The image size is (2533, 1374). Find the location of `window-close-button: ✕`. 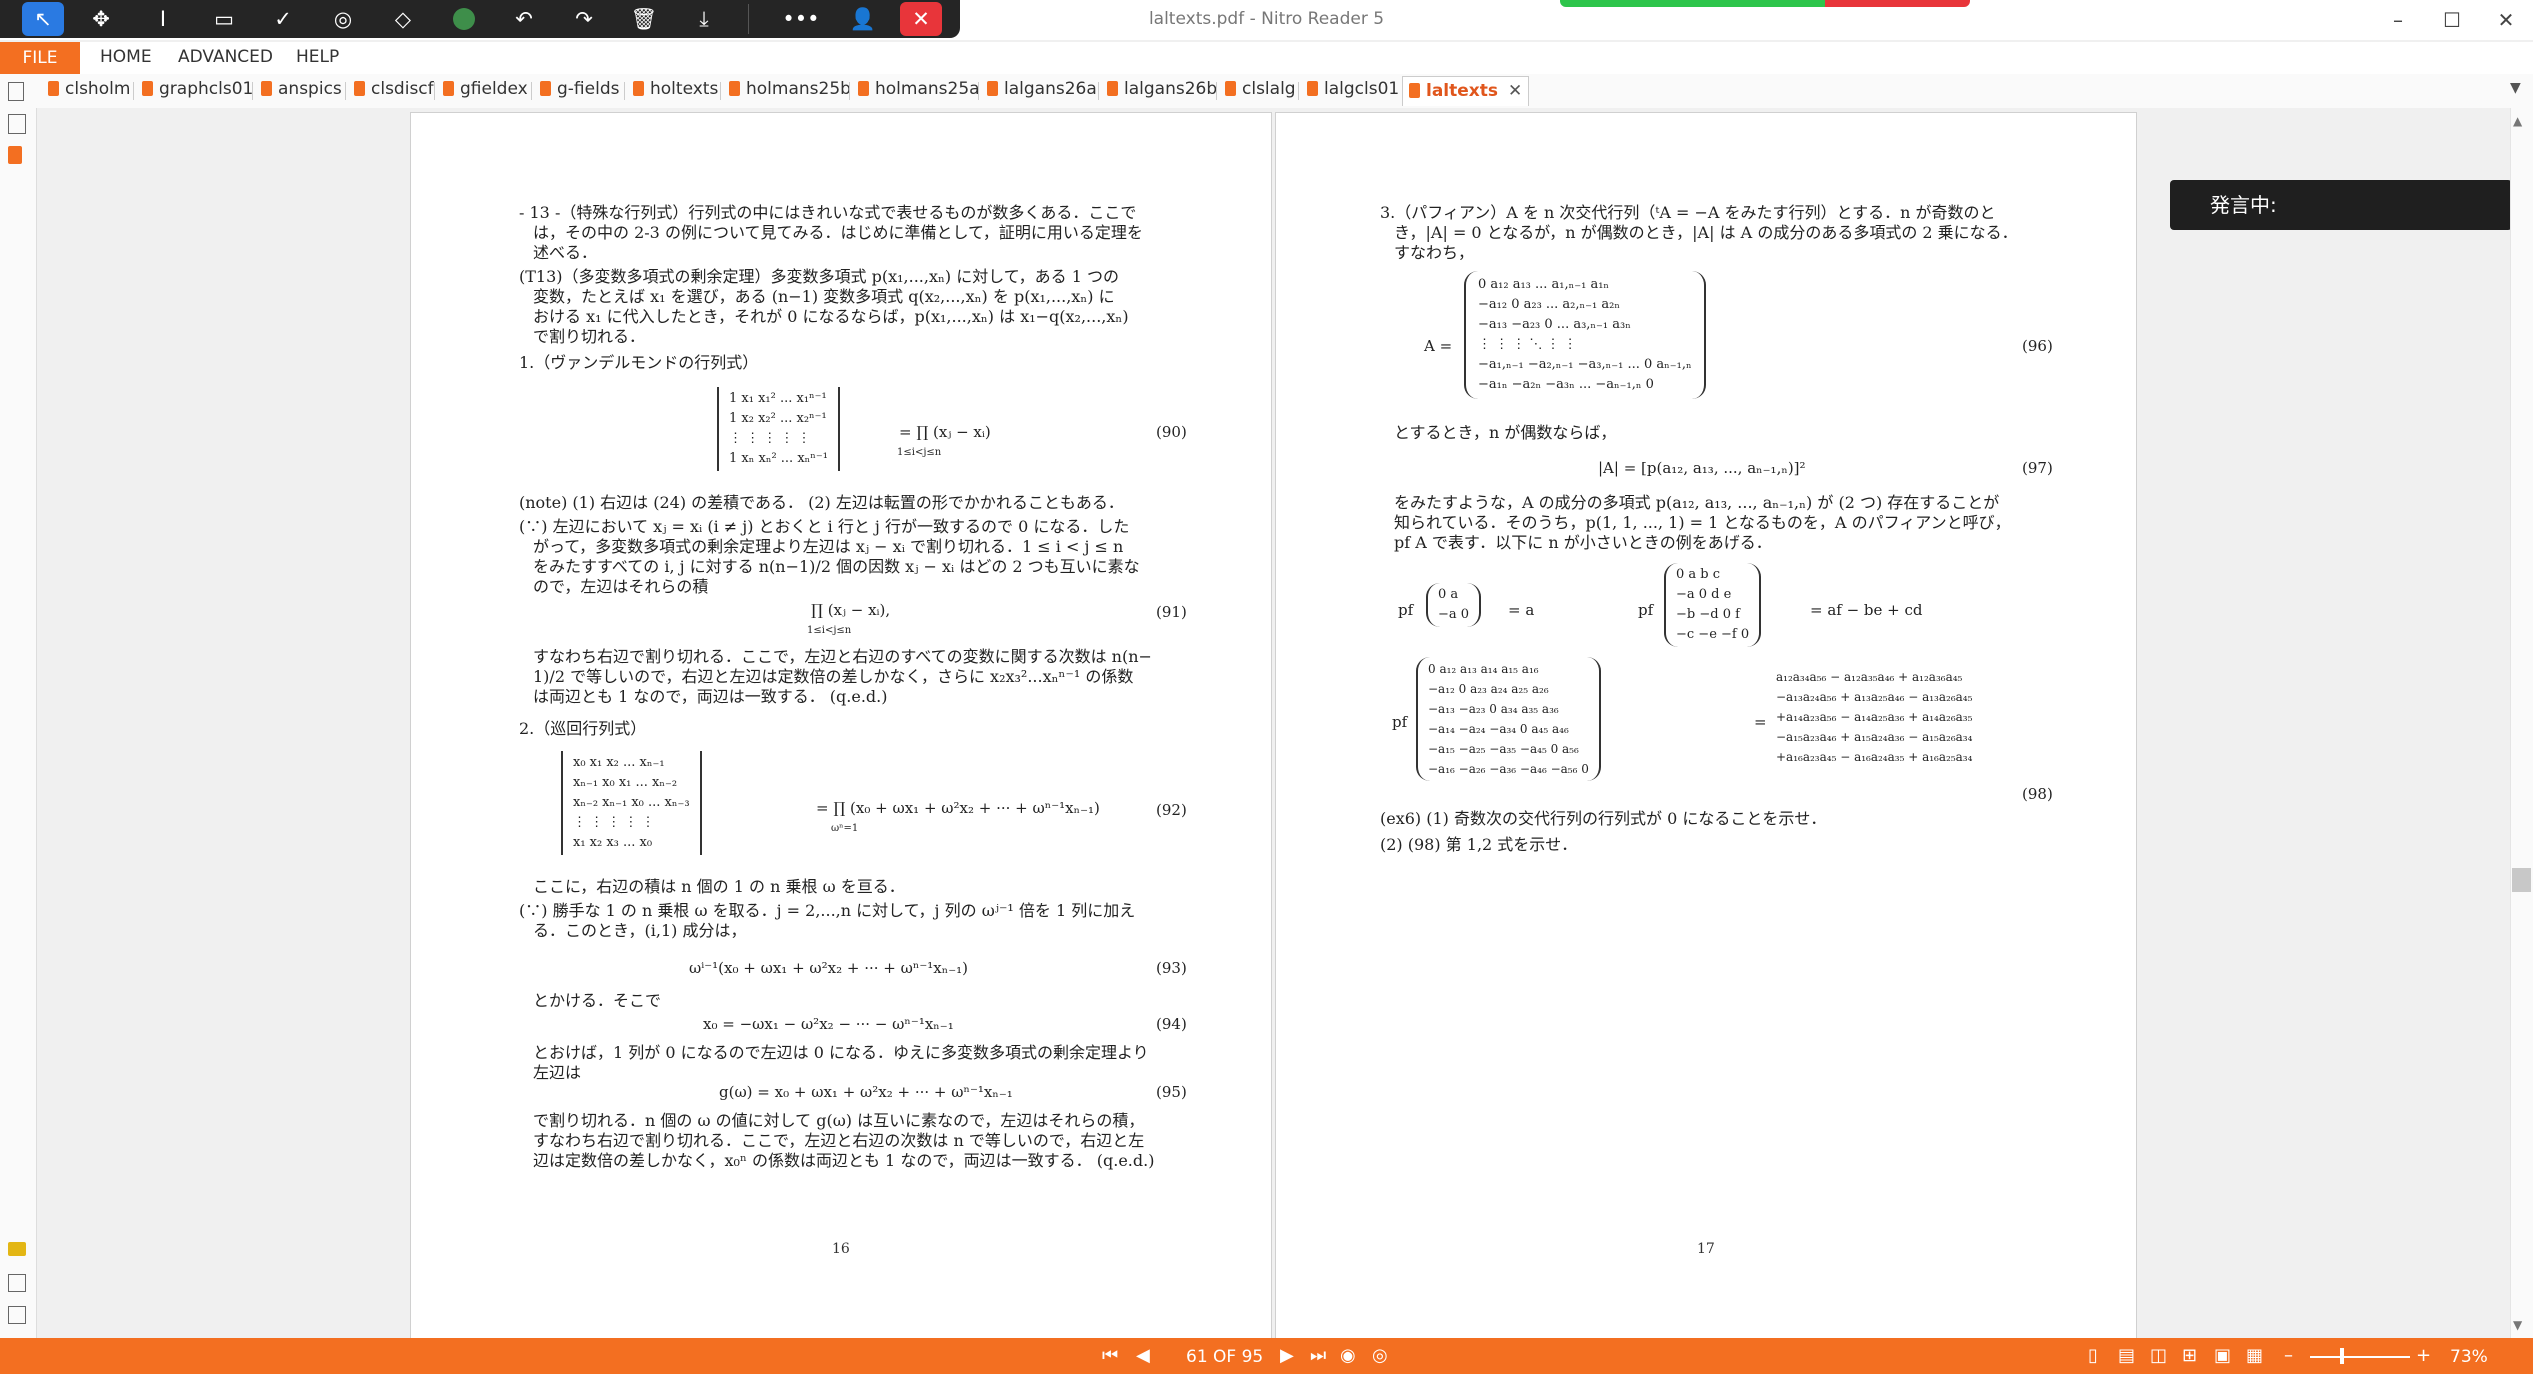

window-close-button: ✕ is located at coordinates (2506, 20).